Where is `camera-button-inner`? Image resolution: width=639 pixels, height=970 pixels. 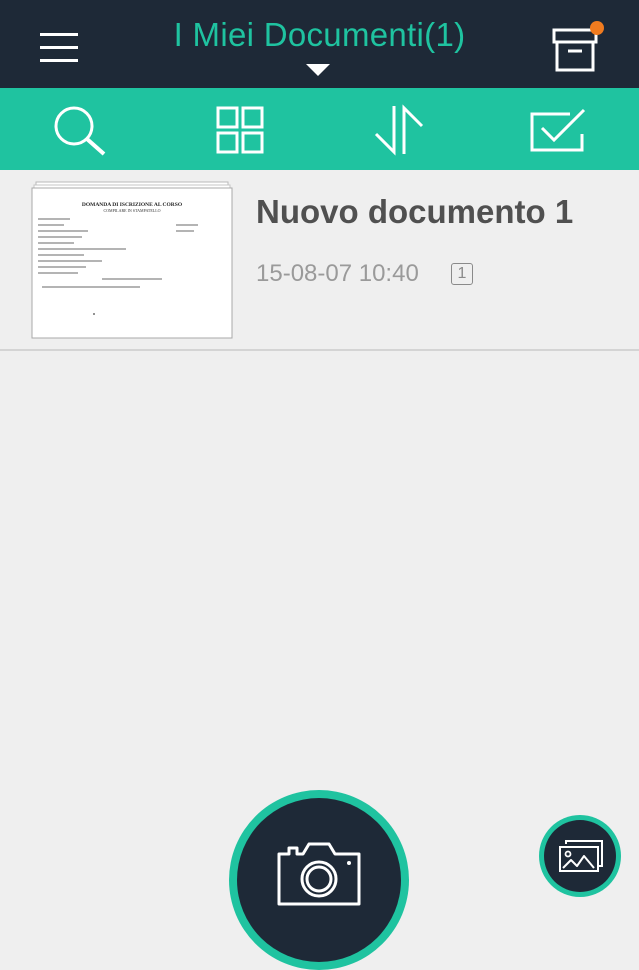 camera-button-inner is located at coordinates (319, 880).